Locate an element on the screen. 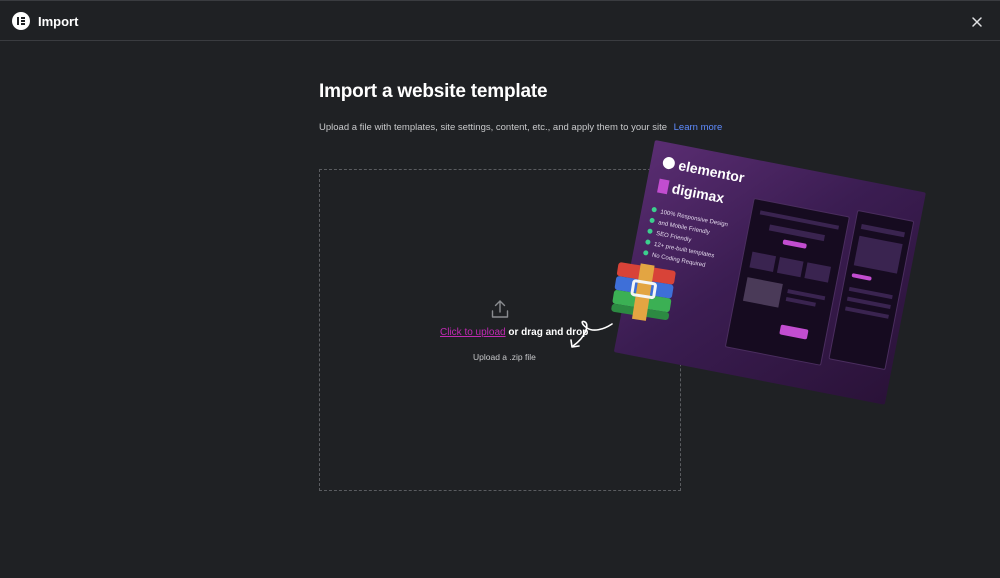 The image size is (1000, 578). click-to-upload-link: Click to upload is located at coordinates (473, 332).